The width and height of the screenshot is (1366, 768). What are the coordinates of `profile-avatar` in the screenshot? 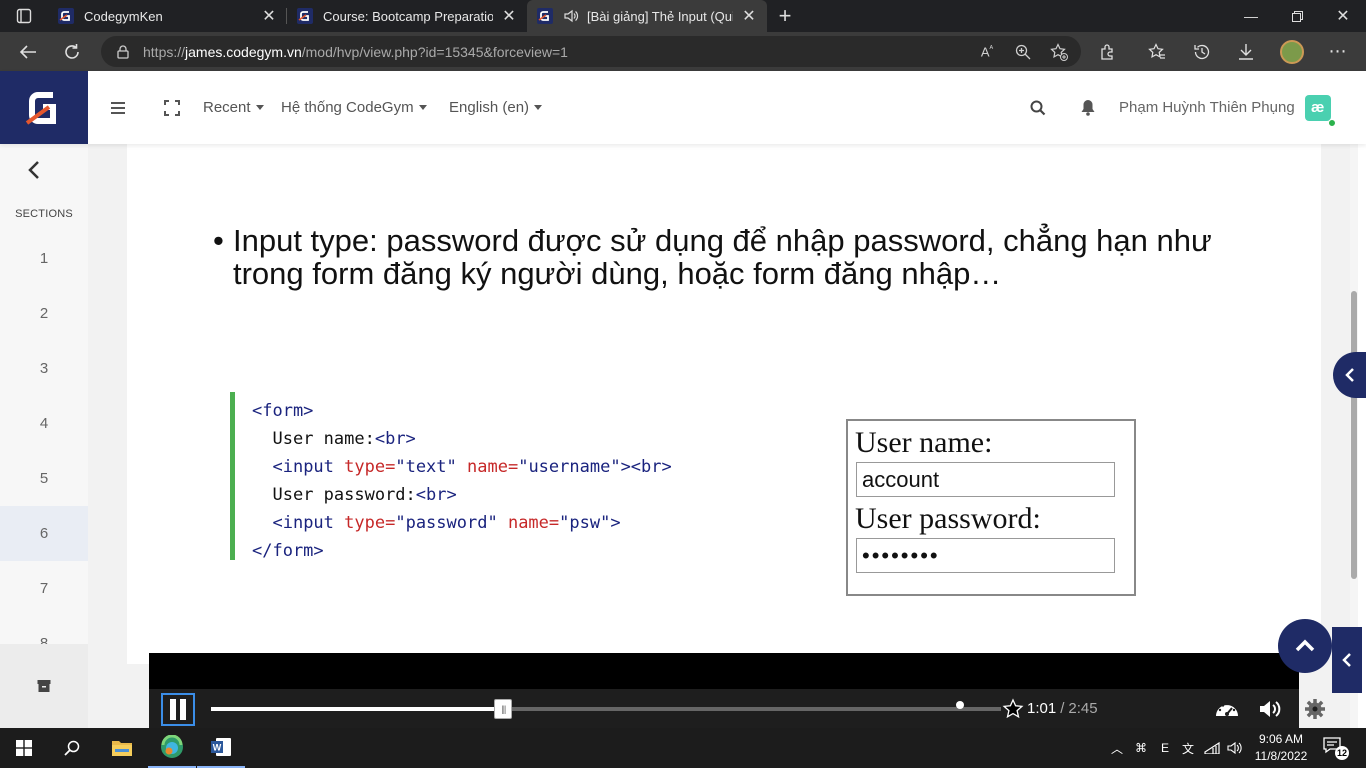 It's located at (1292, 51).